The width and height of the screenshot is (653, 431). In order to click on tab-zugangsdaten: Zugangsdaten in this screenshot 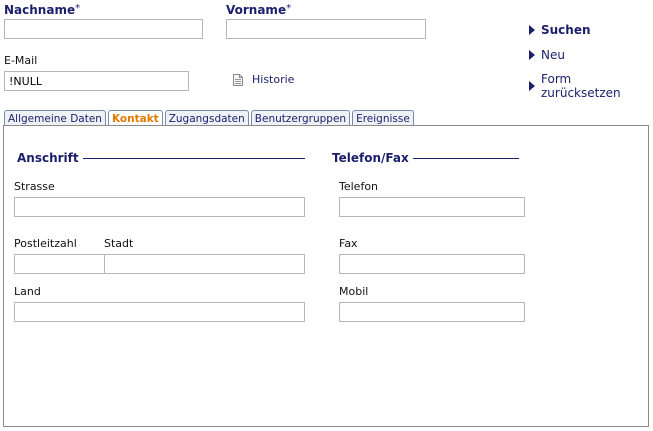, I will do `click(206, 117)`.